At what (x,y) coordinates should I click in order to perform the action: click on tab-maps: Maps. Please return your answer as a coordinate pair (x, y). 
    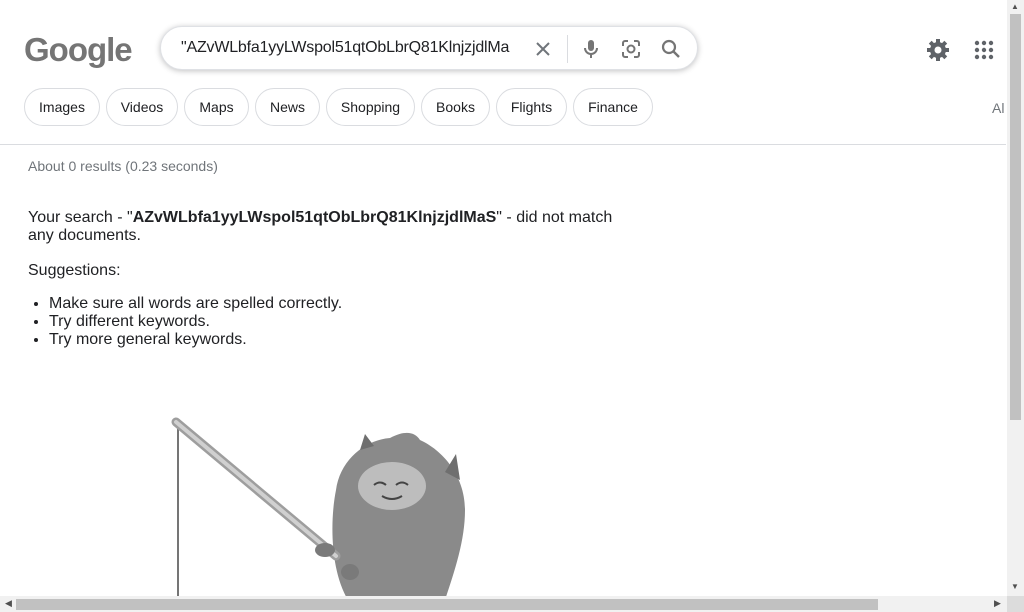
    Looking at the image, I should click on (216, 107).